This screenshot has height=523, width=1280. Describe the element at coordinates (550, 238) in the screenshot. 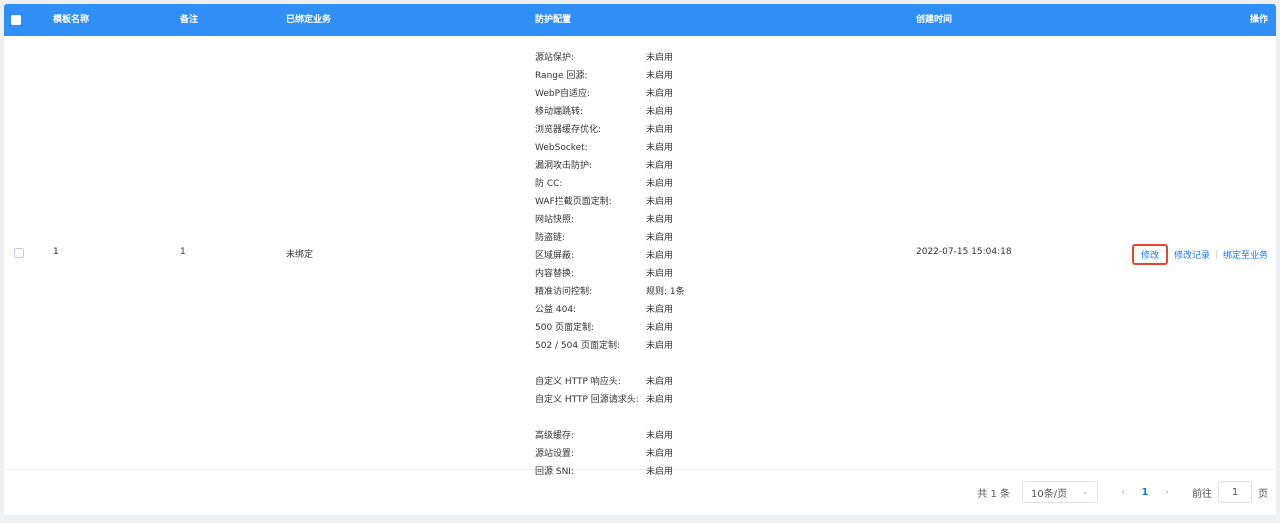

I see `protect-config-label: 防盗链:` at that location.